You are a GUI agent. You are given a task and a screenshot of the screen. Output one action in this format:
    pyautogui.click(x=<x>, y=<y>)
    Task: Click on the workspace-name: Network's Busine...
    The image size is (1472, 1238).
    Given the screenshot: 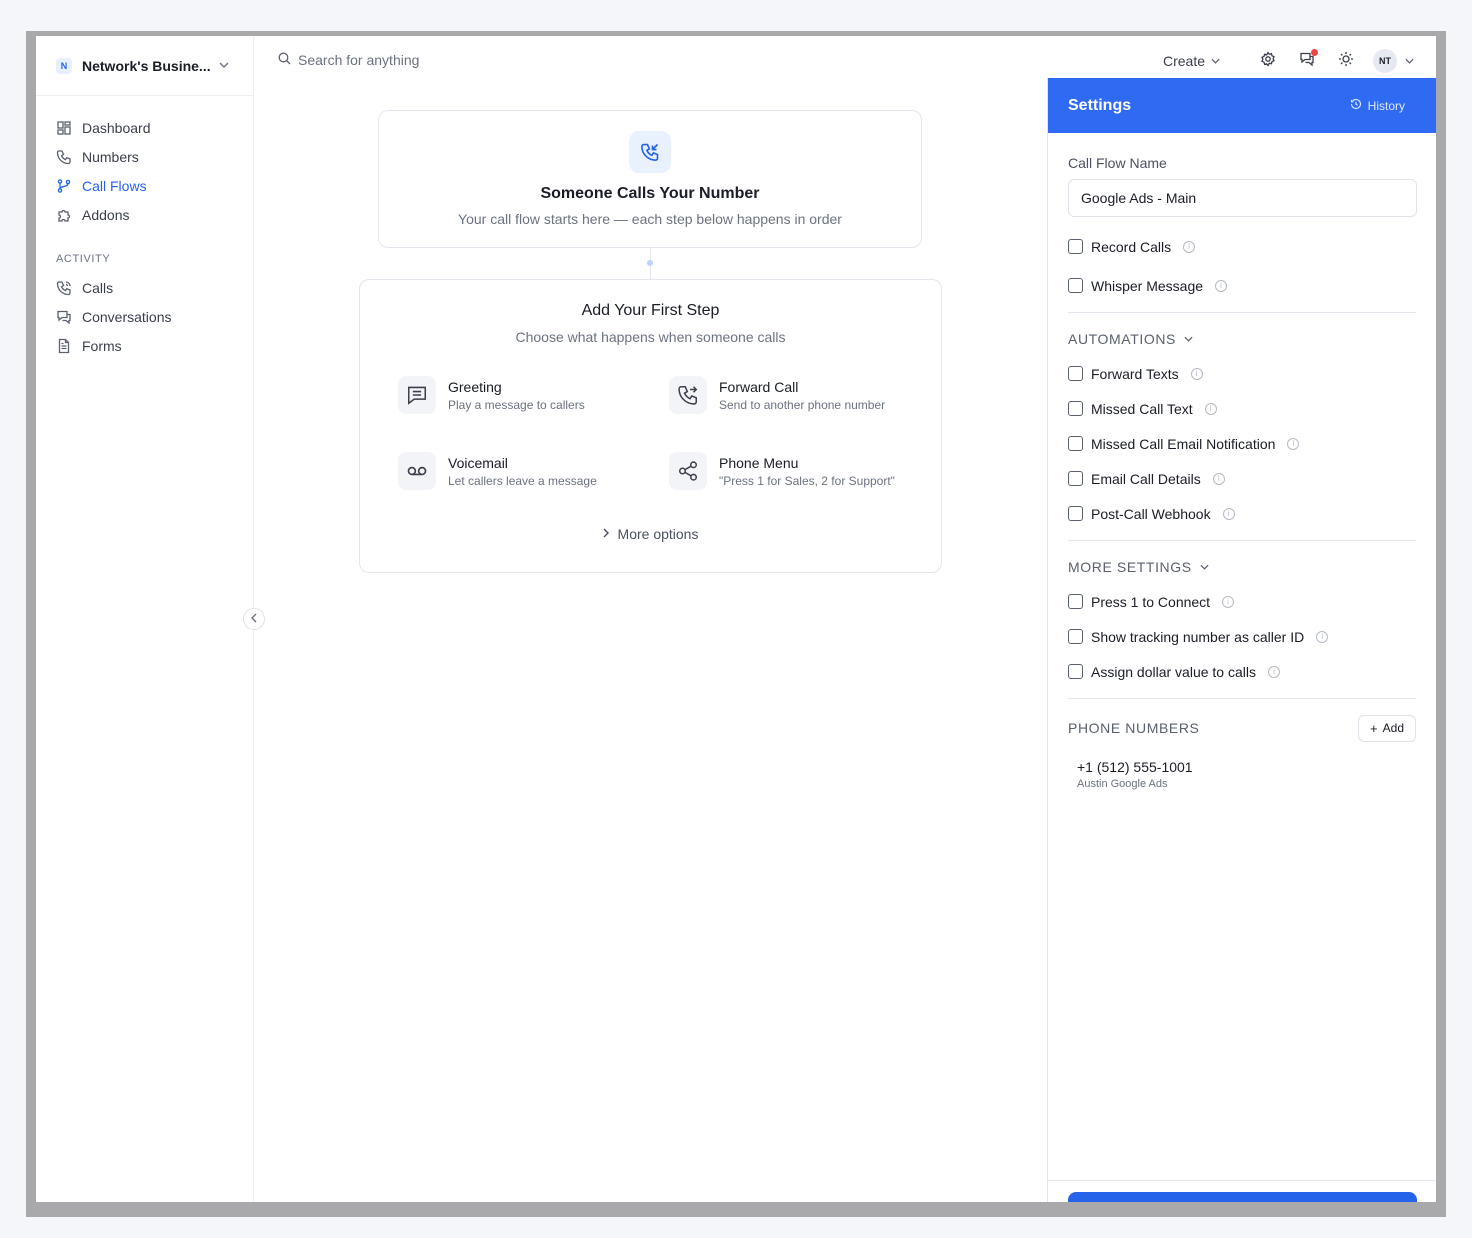 What is the action you would take?
    pyautogui.click(x=146, y=65)
    